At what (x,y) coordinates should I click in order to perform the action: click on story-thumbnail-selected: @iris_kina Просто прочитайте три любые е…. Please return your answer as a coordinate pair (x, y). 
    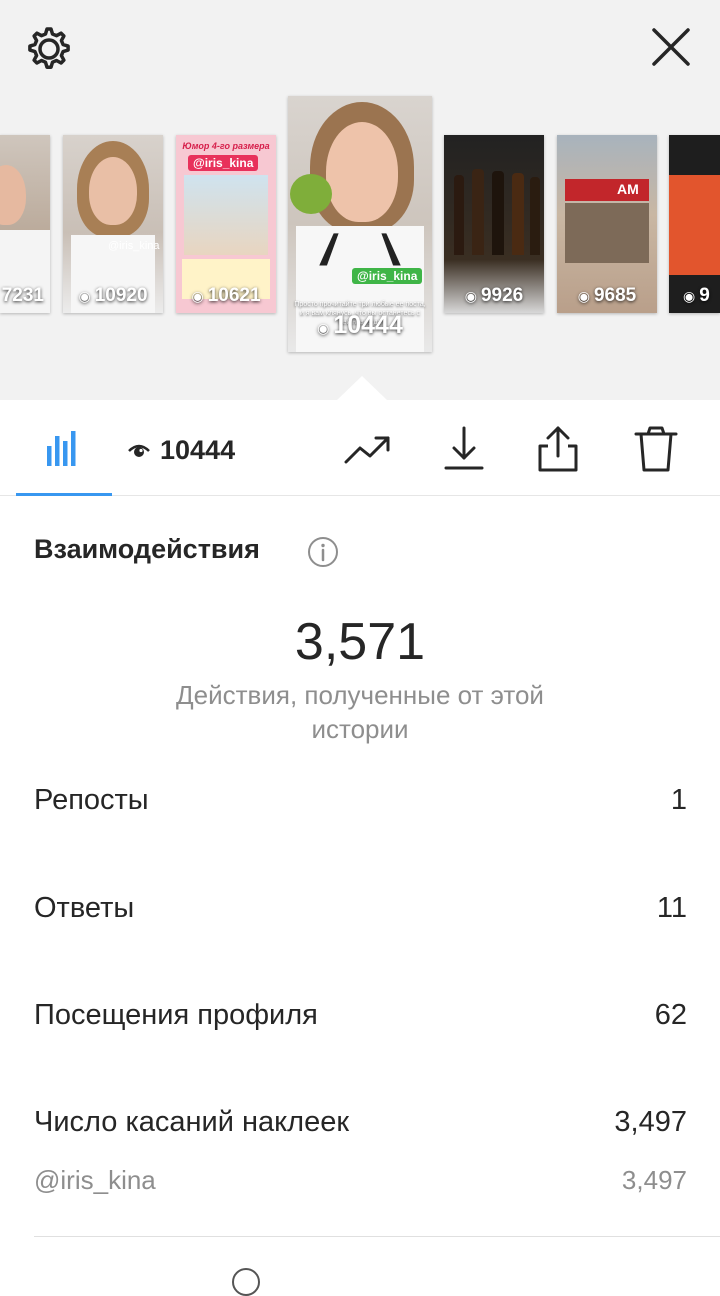
    Looking at the image, I should click on (360, 224).